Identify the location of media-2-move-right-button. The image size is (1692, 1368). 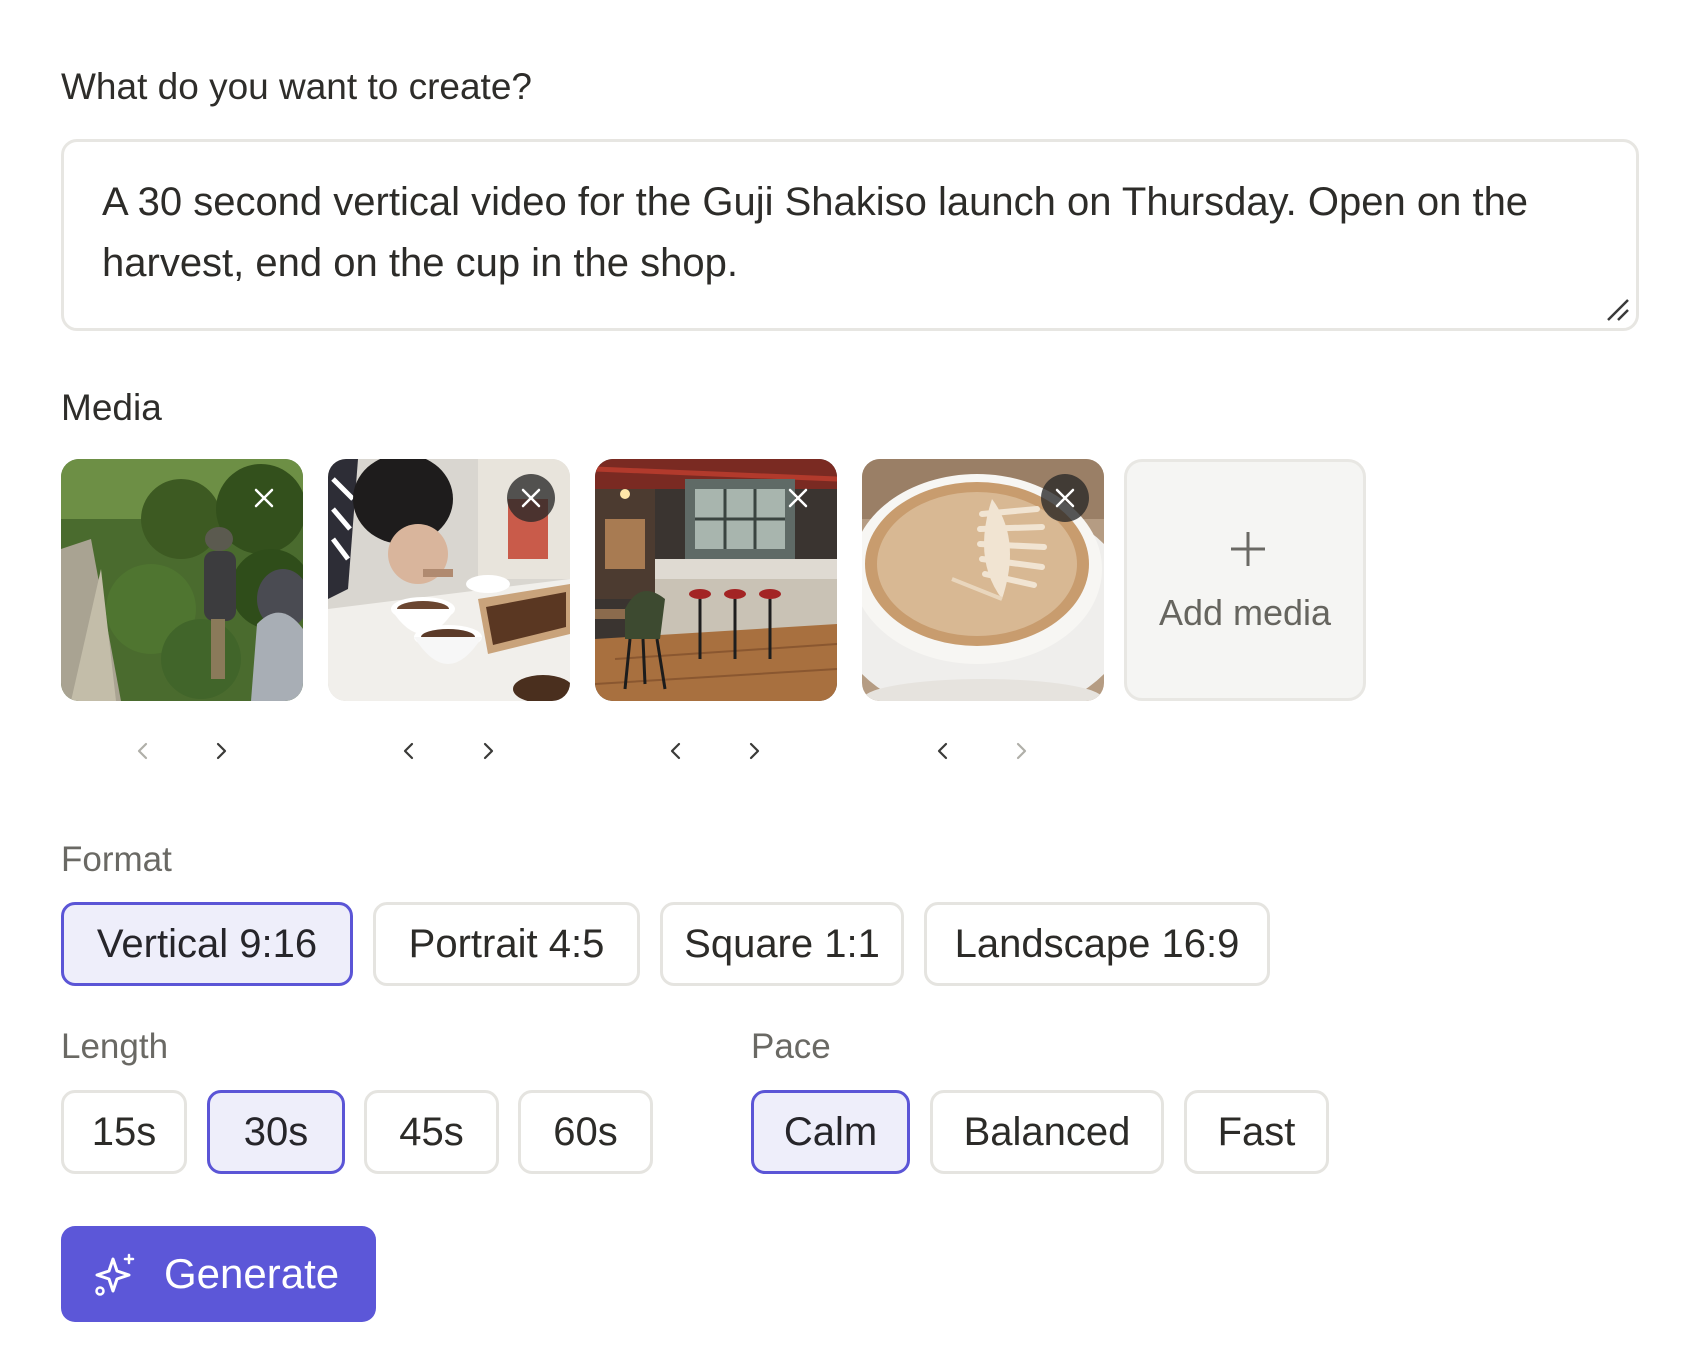
(488, 751).